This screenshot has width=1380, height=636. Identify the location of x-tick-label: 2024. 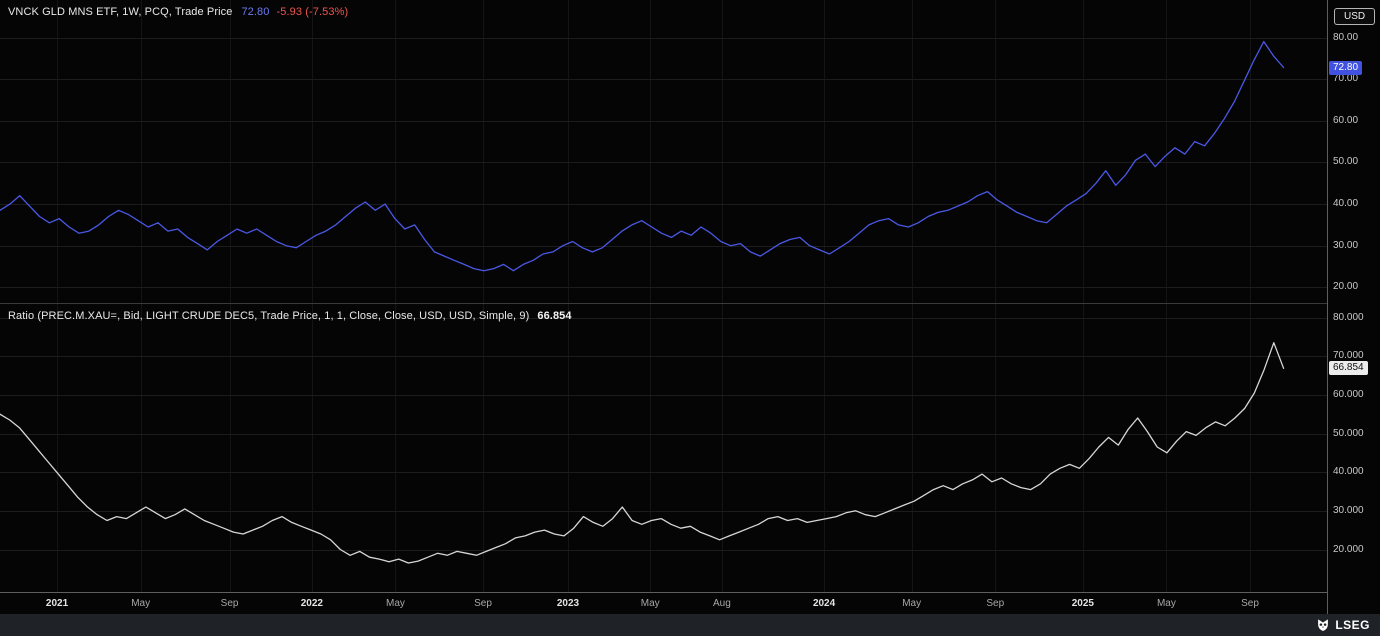
(824, 603).